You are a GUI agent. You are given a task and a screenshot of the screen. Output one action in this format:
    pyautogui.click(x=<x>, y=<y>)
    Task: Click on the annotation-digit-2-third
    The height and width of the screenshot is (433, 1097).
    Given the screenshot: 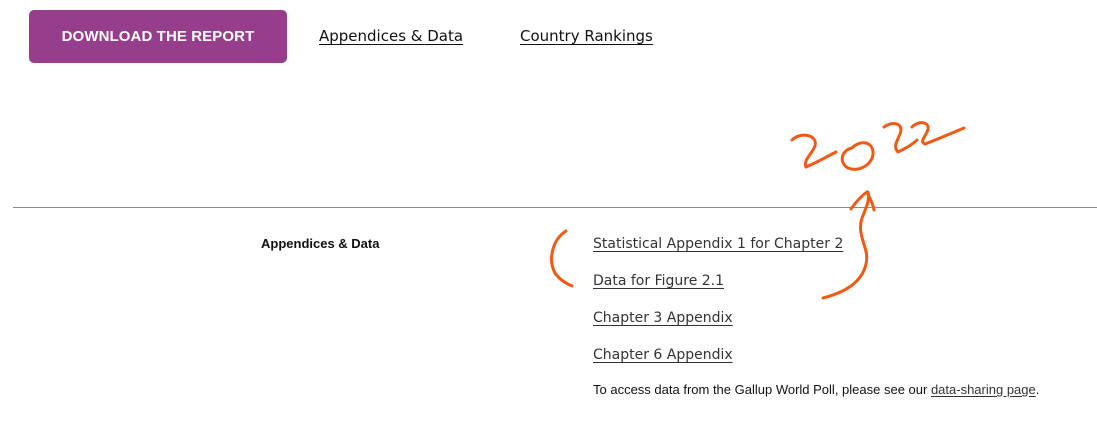 What is the action you would take?
    pyautogui.click(x=938, y=133)
    